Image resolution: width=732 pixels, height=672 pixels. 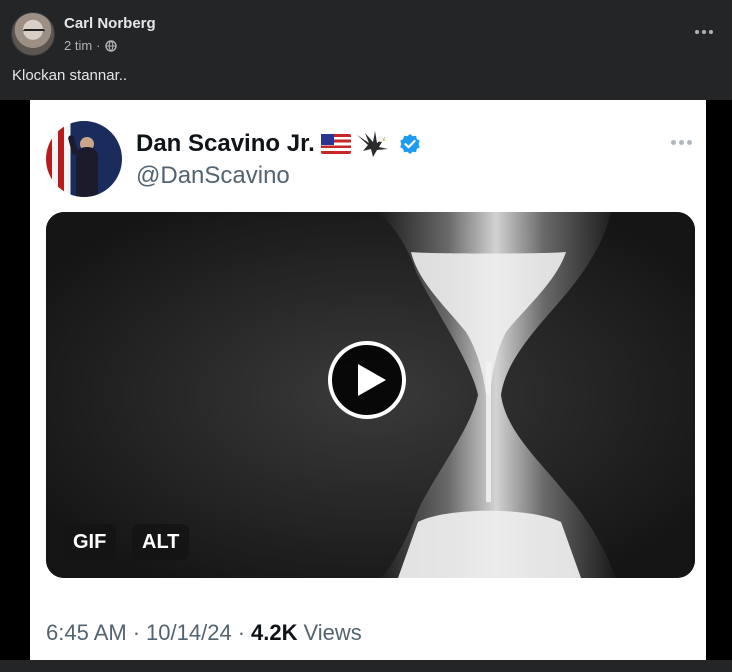 What do you see at coordinates (372, 144) in the screenshot?
I see `eagle-icon` at bounding box center [372, 144].